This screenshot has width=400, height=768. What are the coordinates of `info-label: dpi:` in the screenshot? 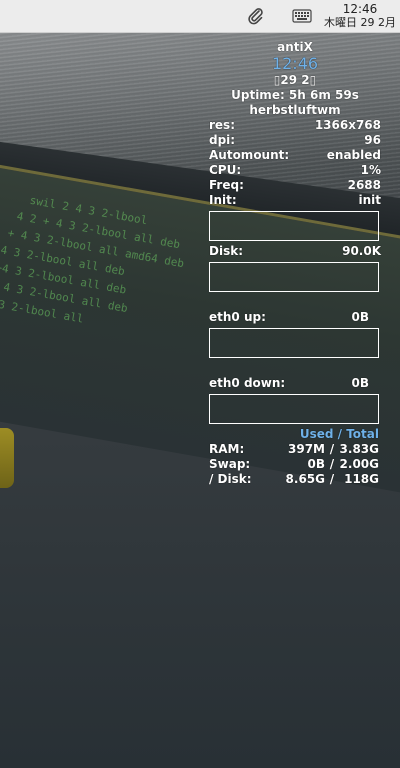 It's located at (222, 140).